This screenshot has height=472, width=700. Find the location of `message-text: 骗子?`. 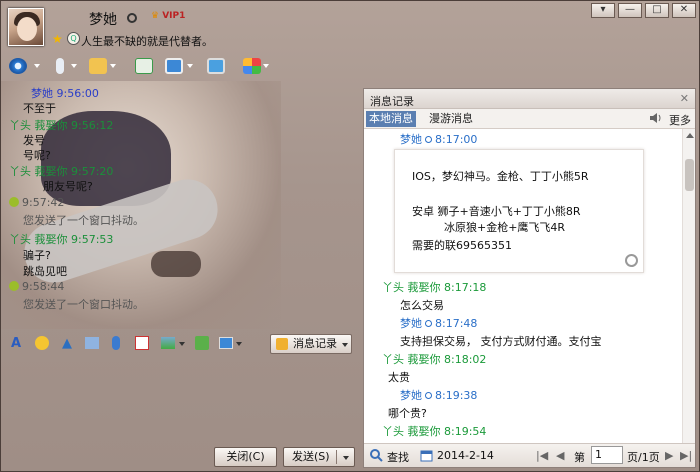

message-text: 骗子? is located at coordinates (37, 255).